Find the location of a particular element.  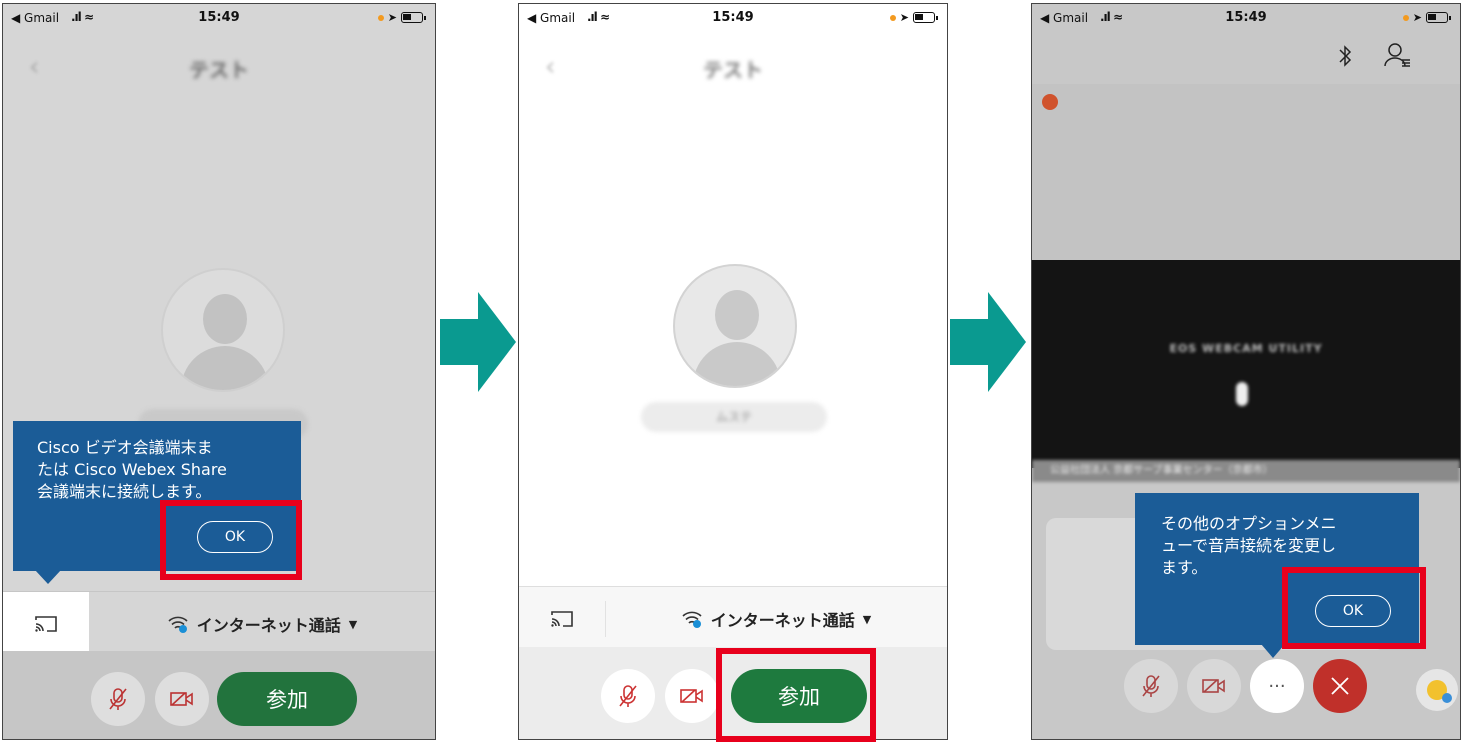

tooltip-pointer is located at coordinates (48, 577).